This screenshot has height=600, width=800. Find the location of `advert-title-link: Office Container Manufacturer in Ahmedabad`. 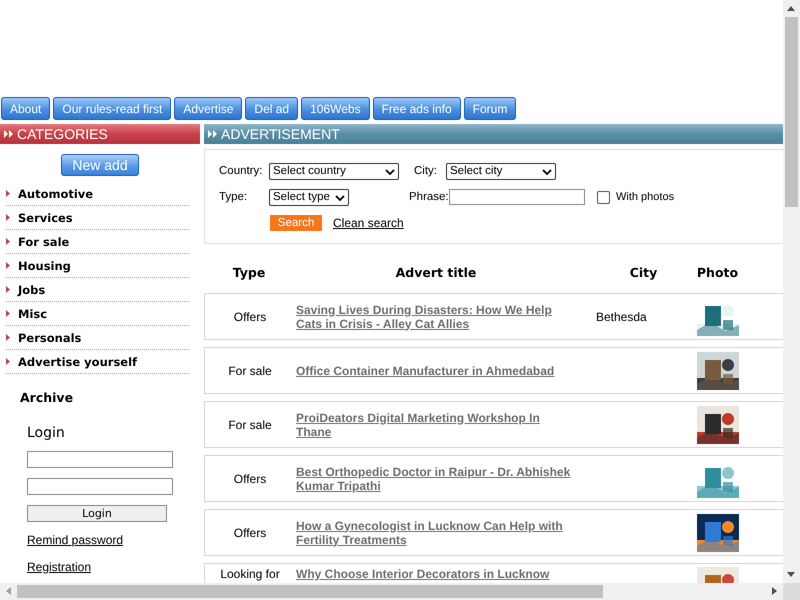

advert-title-link: Office Container Manufacturer in Ahmedabad is located at coordinates (437, 371).